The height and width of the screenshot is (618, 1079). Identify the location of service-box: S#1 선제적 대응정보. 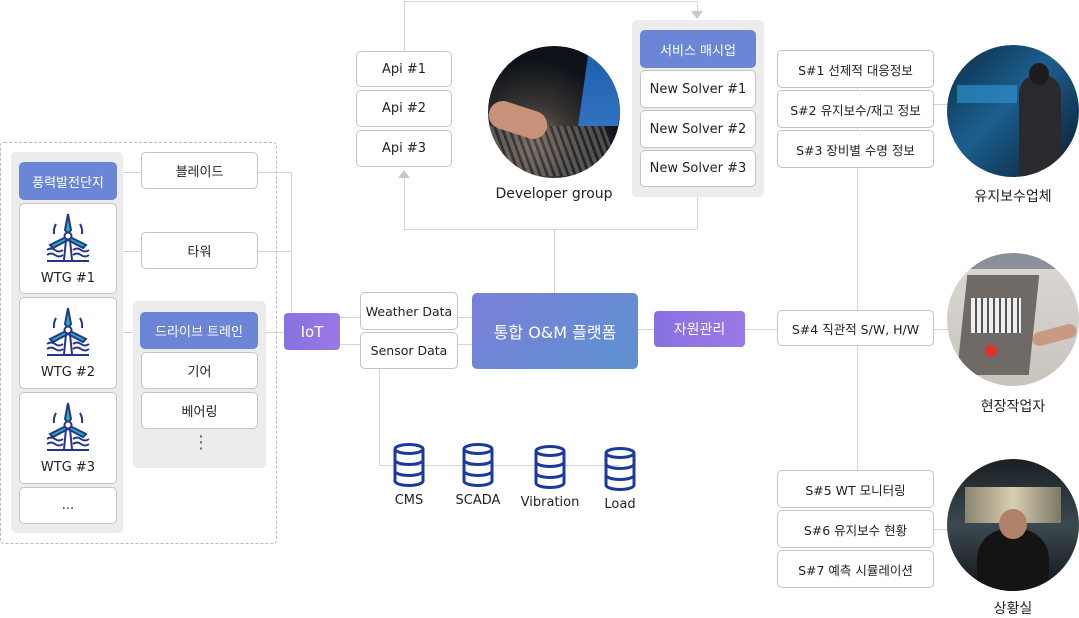
(855, 69).